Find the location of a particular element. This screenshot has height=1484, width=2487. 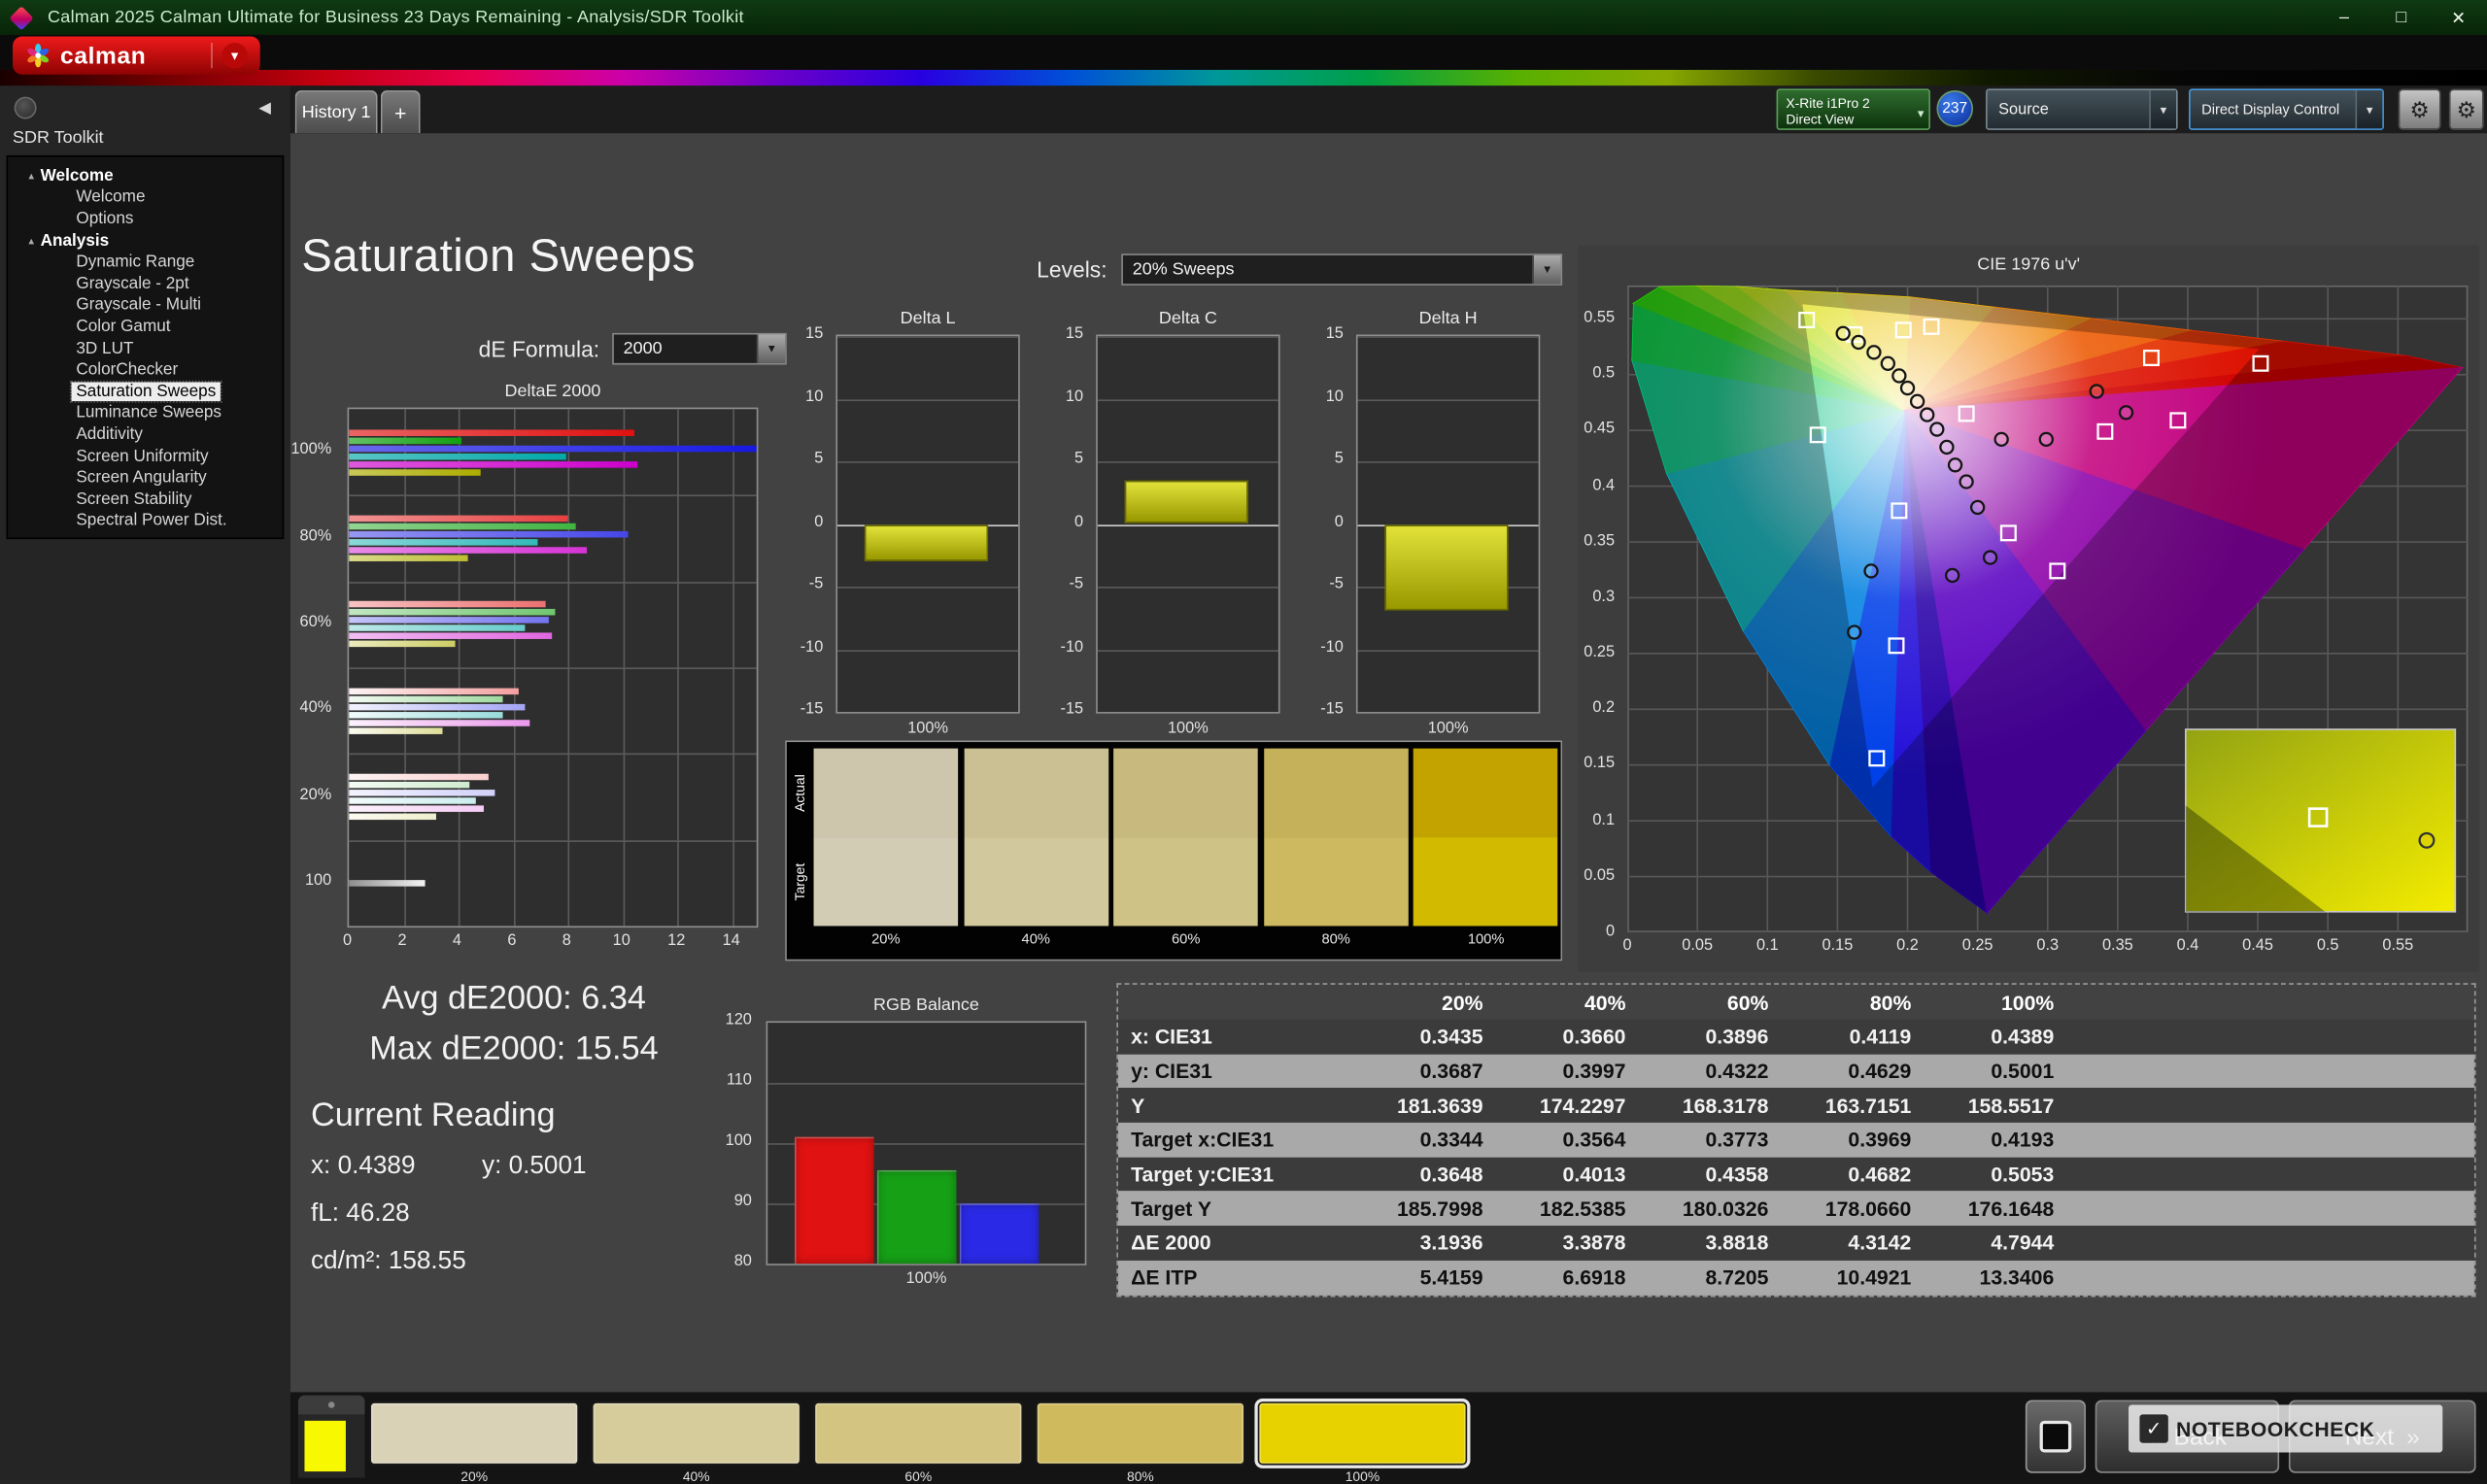

tree-group-welcome: ▴ Welcome is located at coordinates (145, 175).